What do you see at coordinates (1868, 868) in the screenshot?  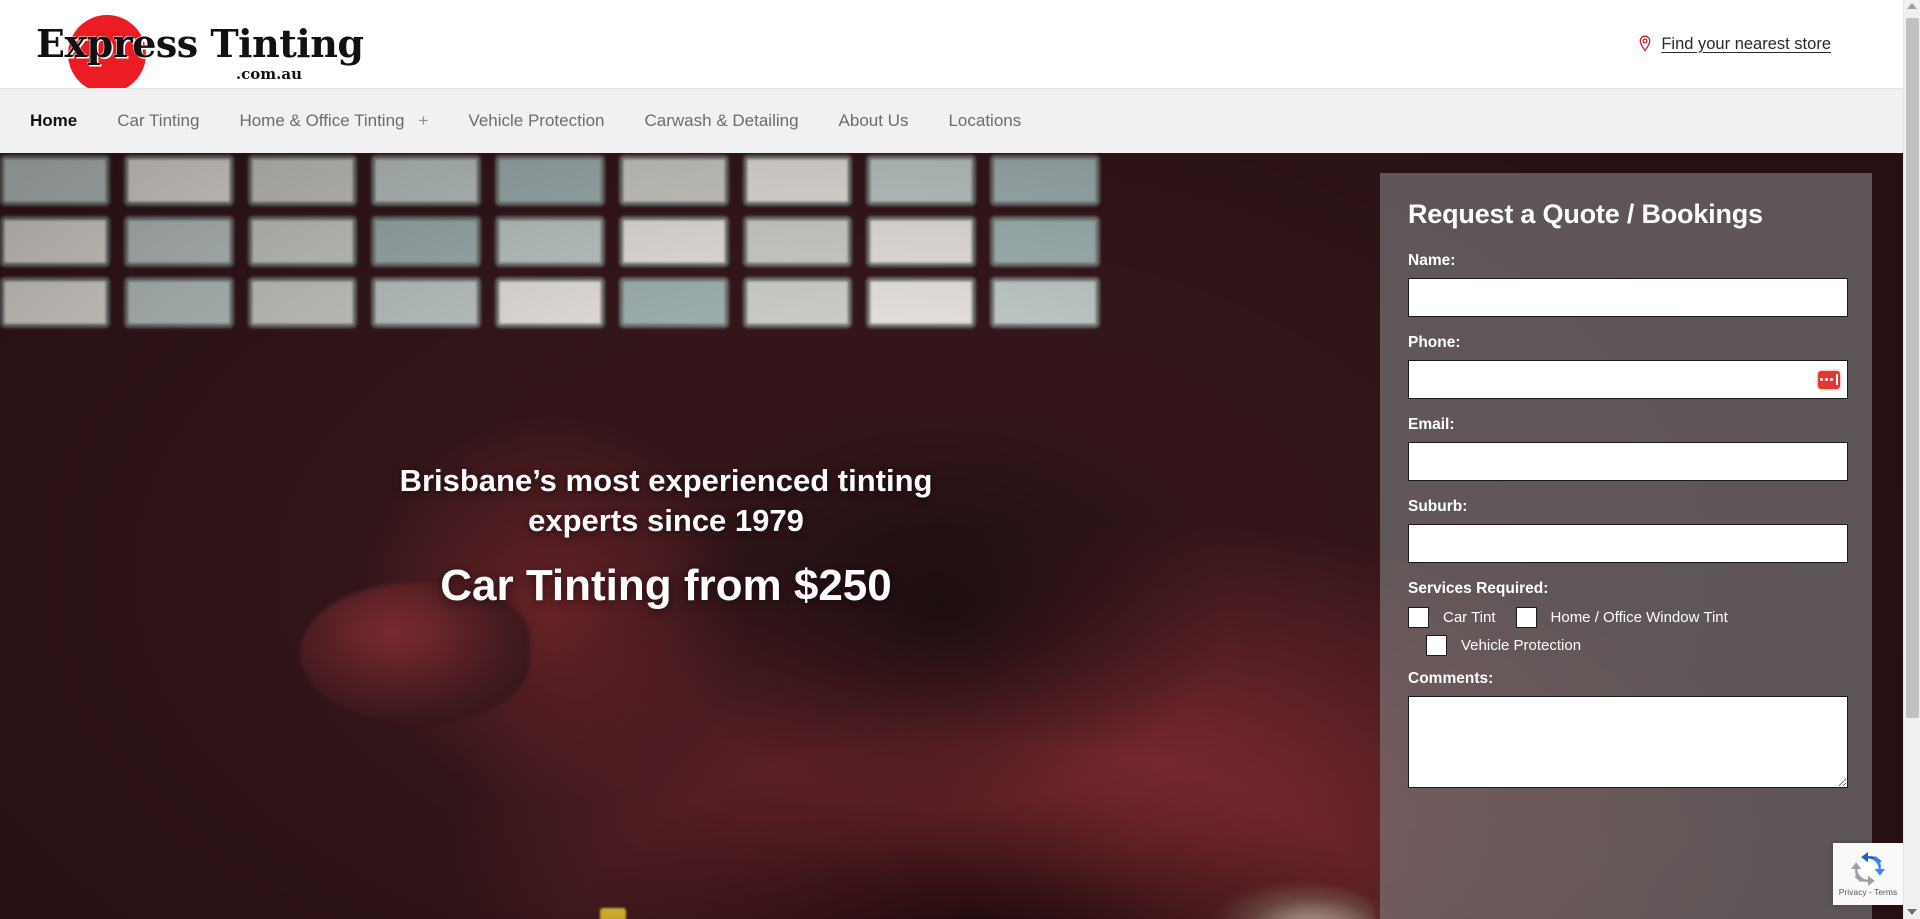 I see `recaptcha-logo-icon` at bounding box center [1868, 868].